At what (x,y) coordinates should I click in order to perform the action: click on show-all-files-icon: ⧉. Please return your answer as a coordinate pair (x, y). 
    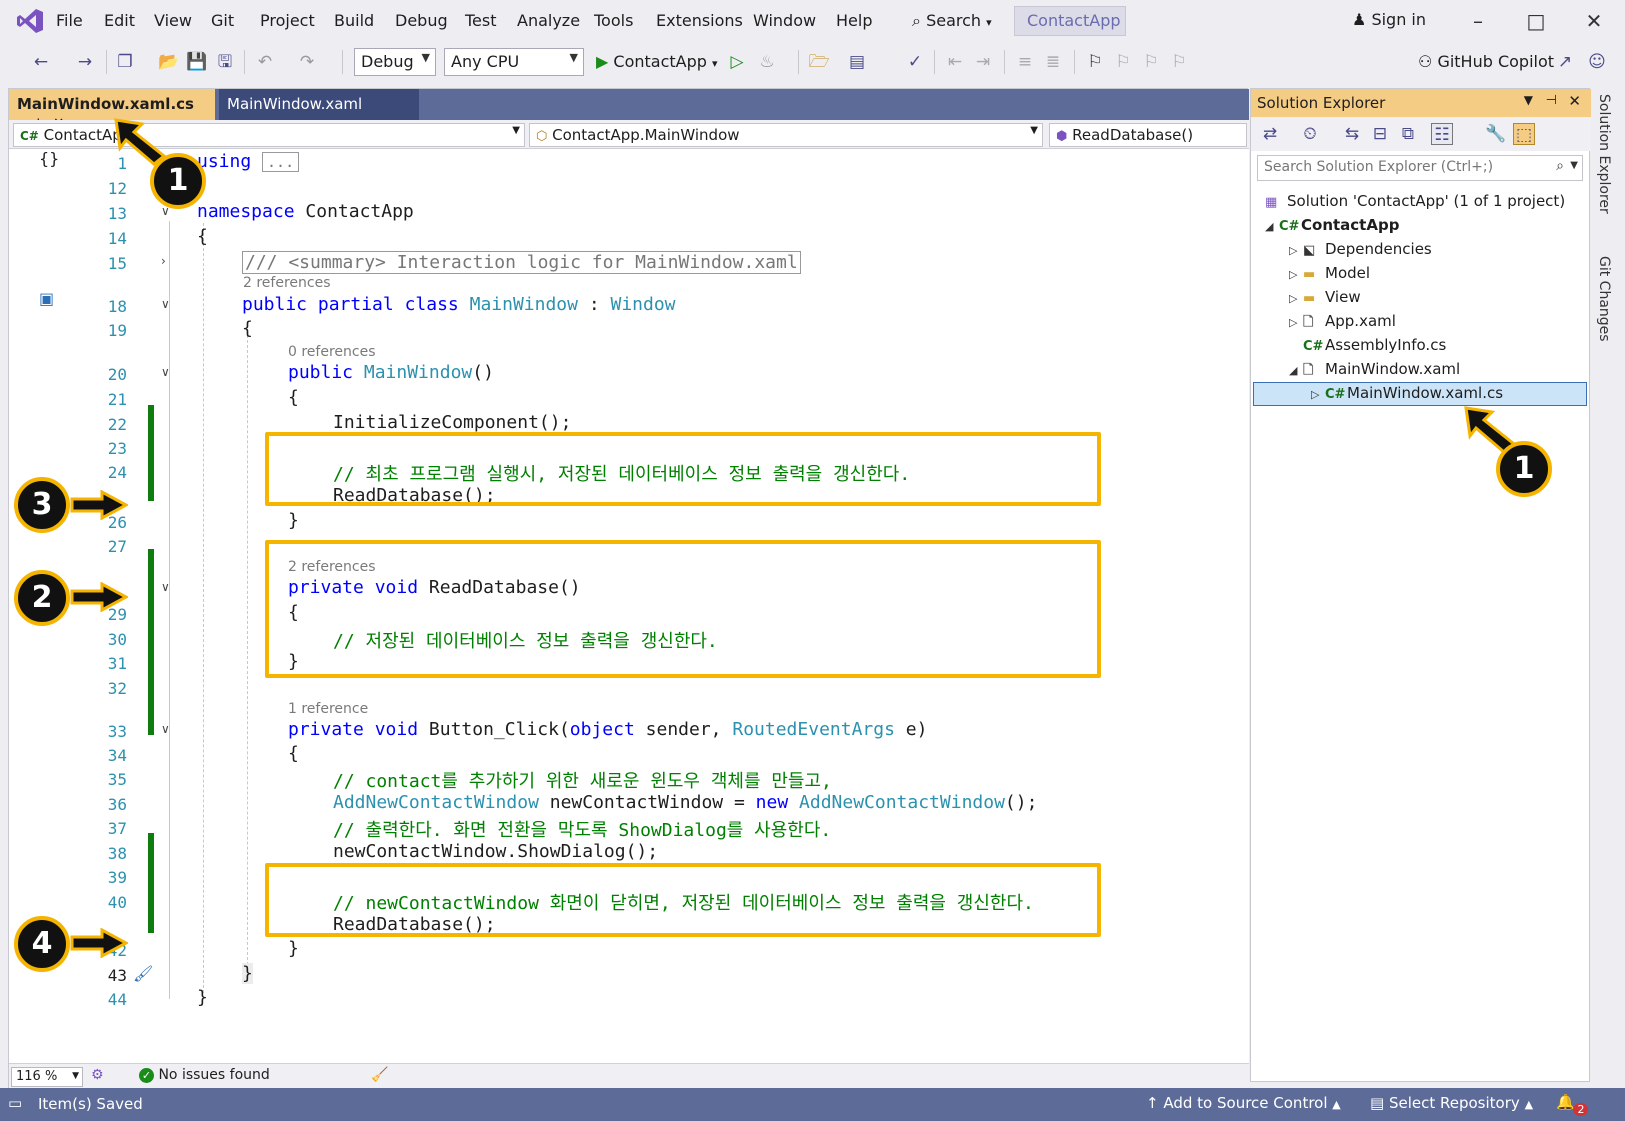
    Looking at the image, I should click on (1408, 134).